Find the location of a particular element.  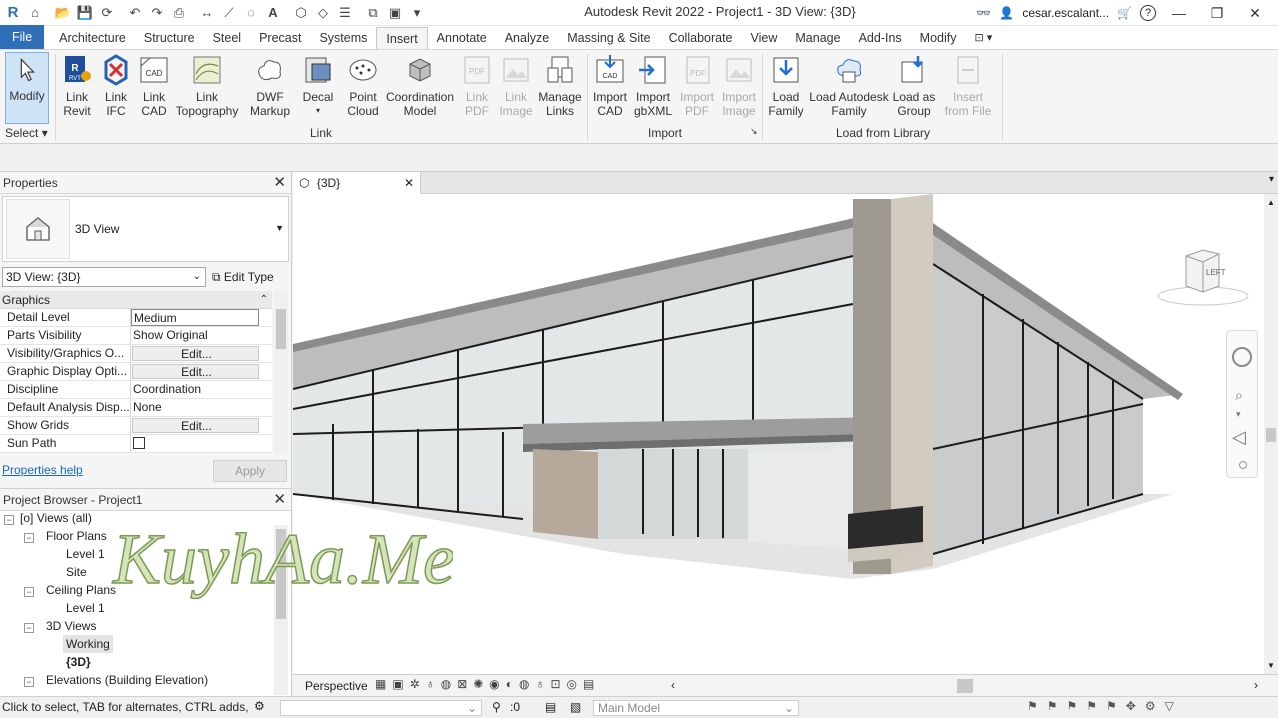

edit-type-button: ⧉ Edit Type is located at coordinates (243, 277).